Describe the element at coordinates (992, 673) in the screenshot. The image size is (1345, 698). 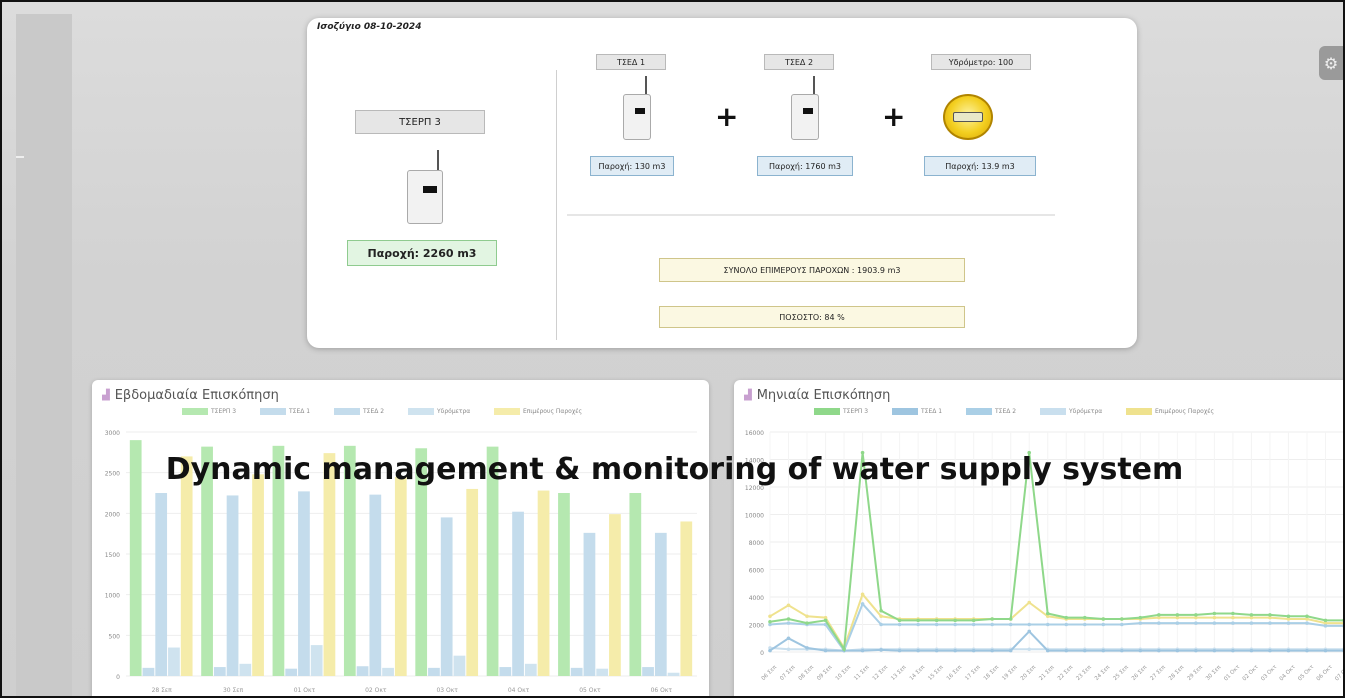
I see `x-tick-label: 18 Σεπ` at that location.